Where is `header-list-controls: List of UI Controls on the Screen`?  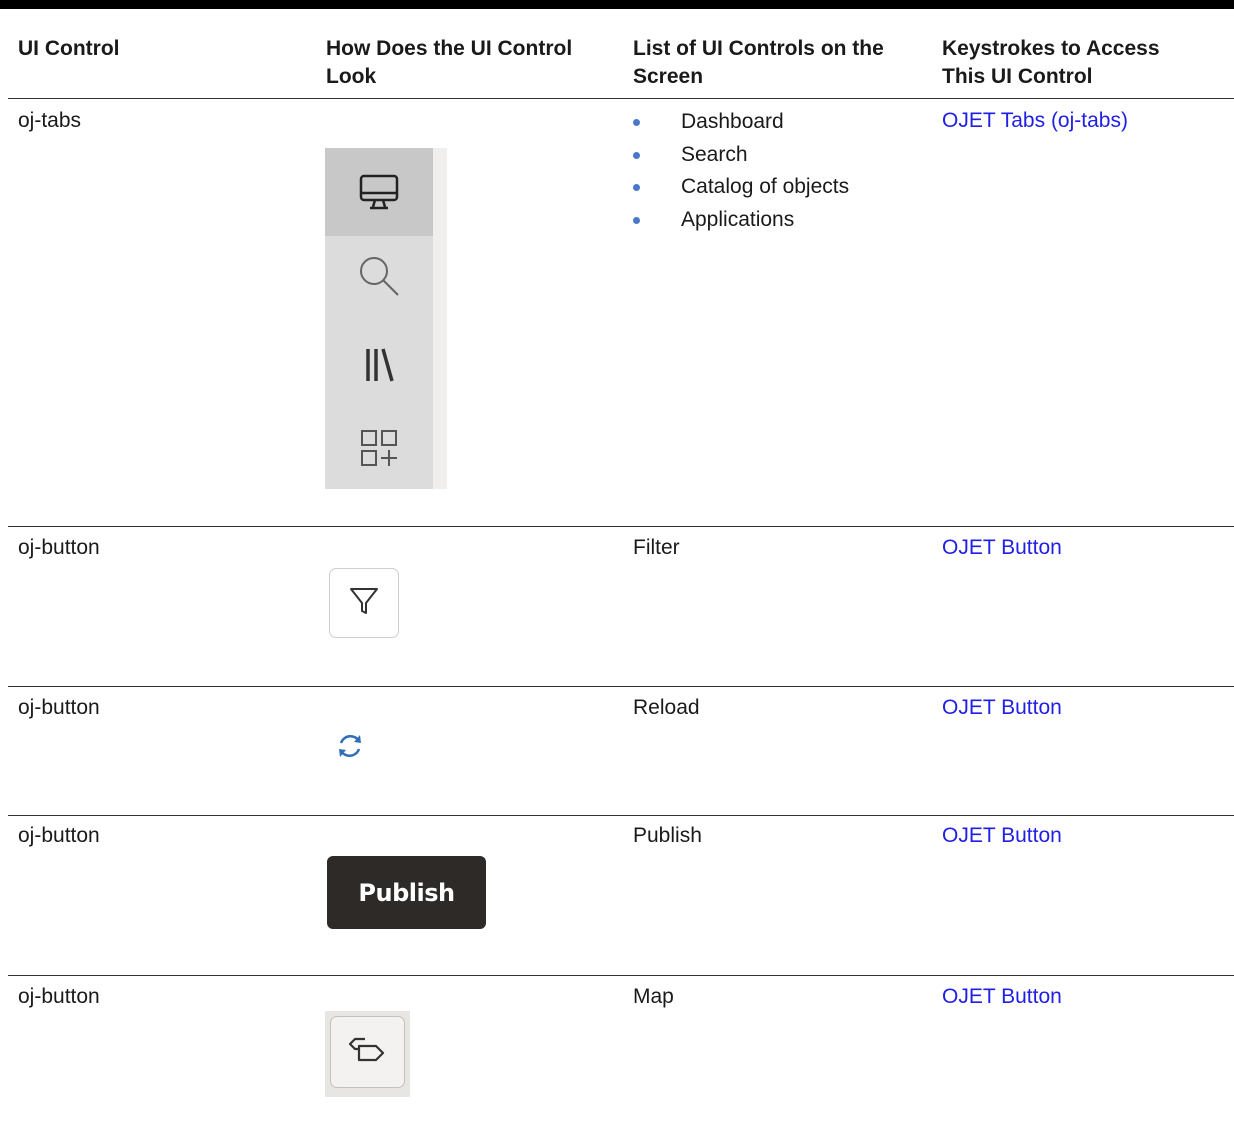
header-list-controls: List of UI Controls on the Screen is located at coordinates (758, 62).